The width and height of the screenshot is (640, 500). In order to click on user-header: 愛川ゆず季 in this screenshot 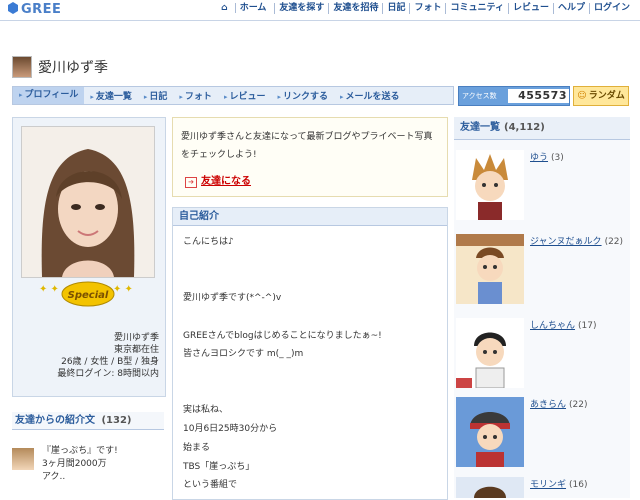, I will do `click(60, 67)`.